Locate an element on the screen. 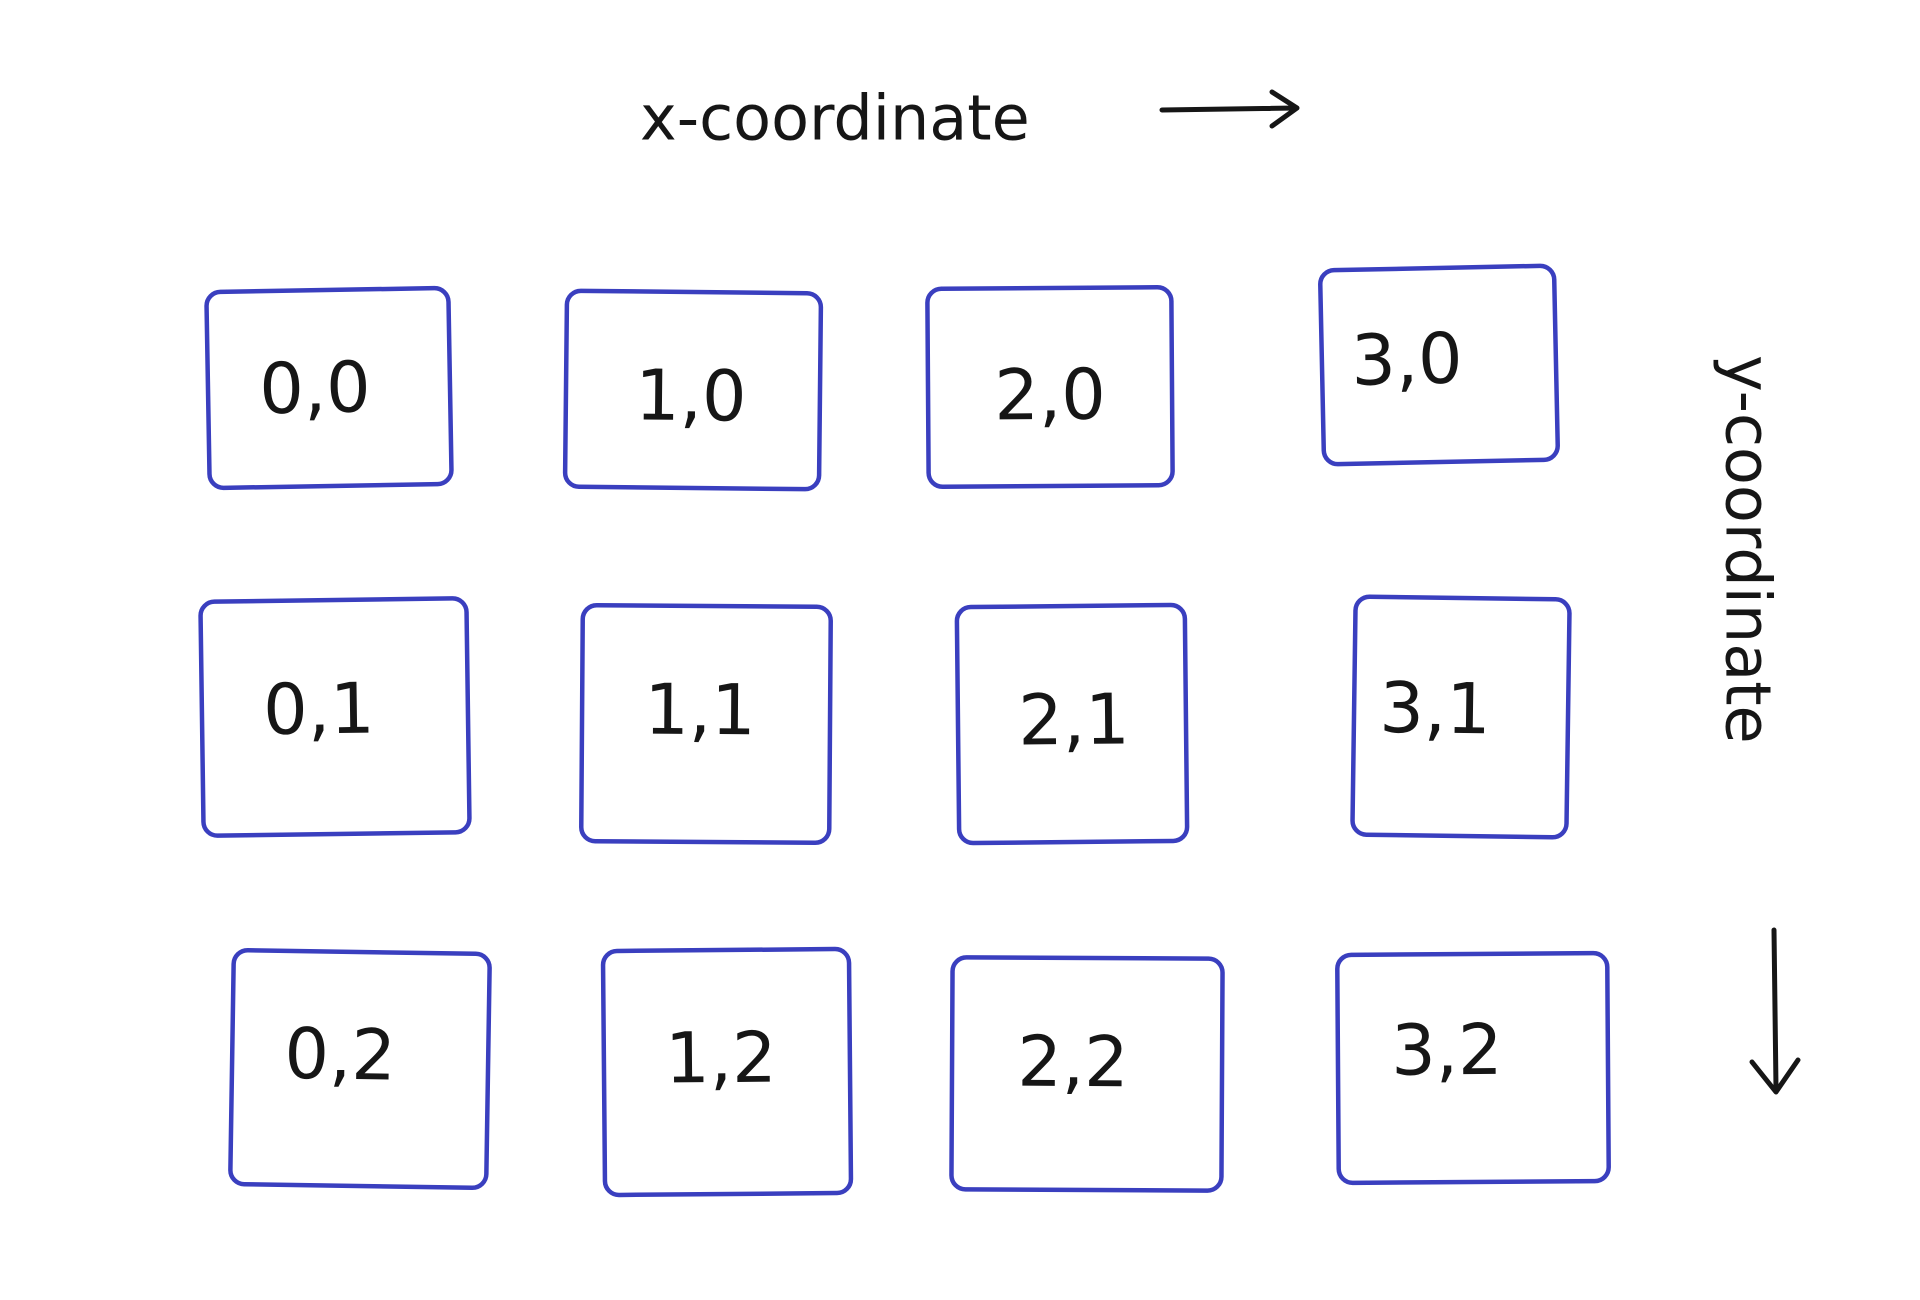 This screenshot has height=1300, width=1920. cell-label: 0,1 is located at coordinates (319, 709).